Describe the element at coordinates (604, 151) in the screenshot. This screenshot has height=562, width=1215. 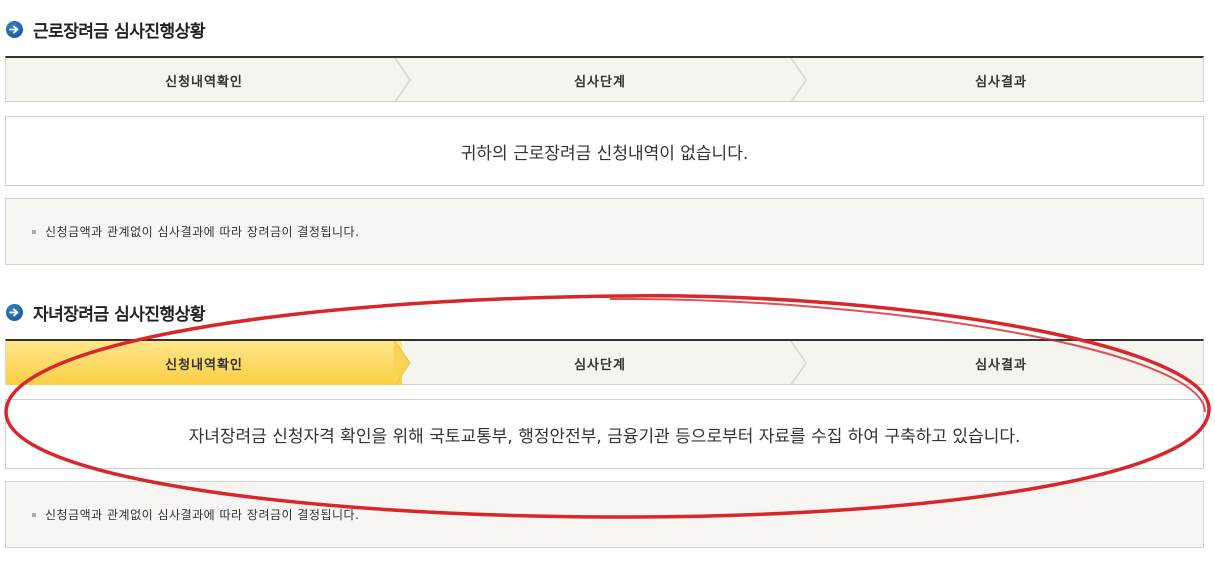
I see `status-message: 귀하의 근로장려금 신청내역이 없습니다.` at that location.